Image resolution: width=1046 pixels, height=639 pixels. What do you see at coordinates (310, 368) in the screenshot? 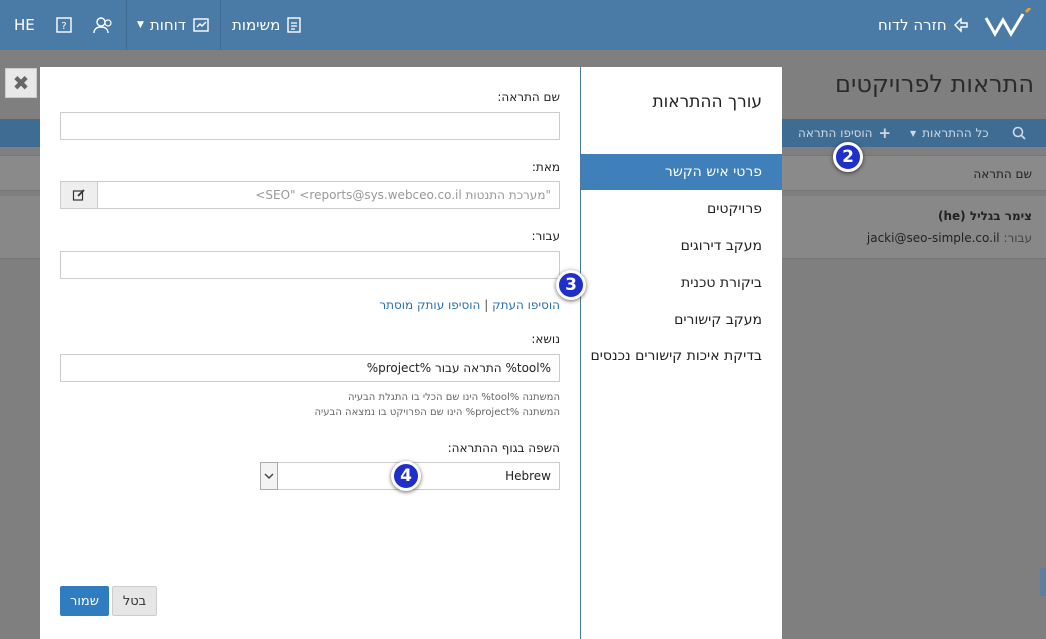
I see `subject-input: %tool% התראה עבור %project%` at bounding box center [310, 368].